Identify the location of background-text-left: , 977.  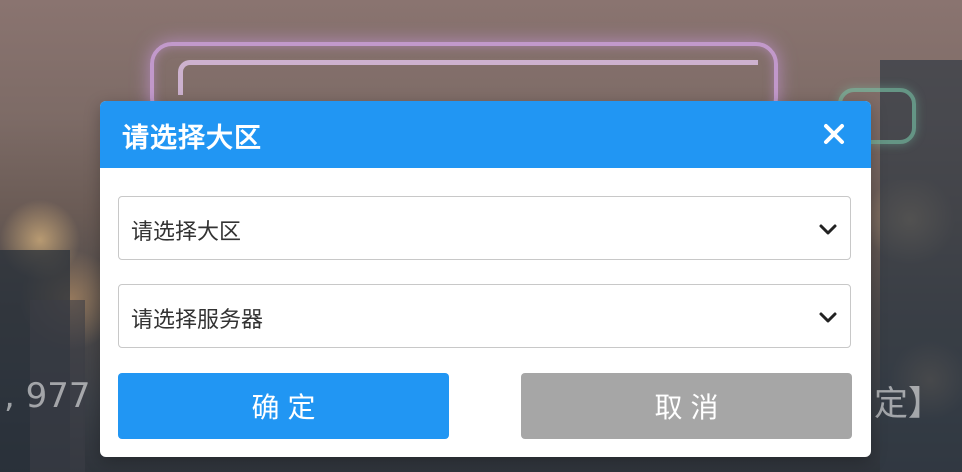
(47, 396).